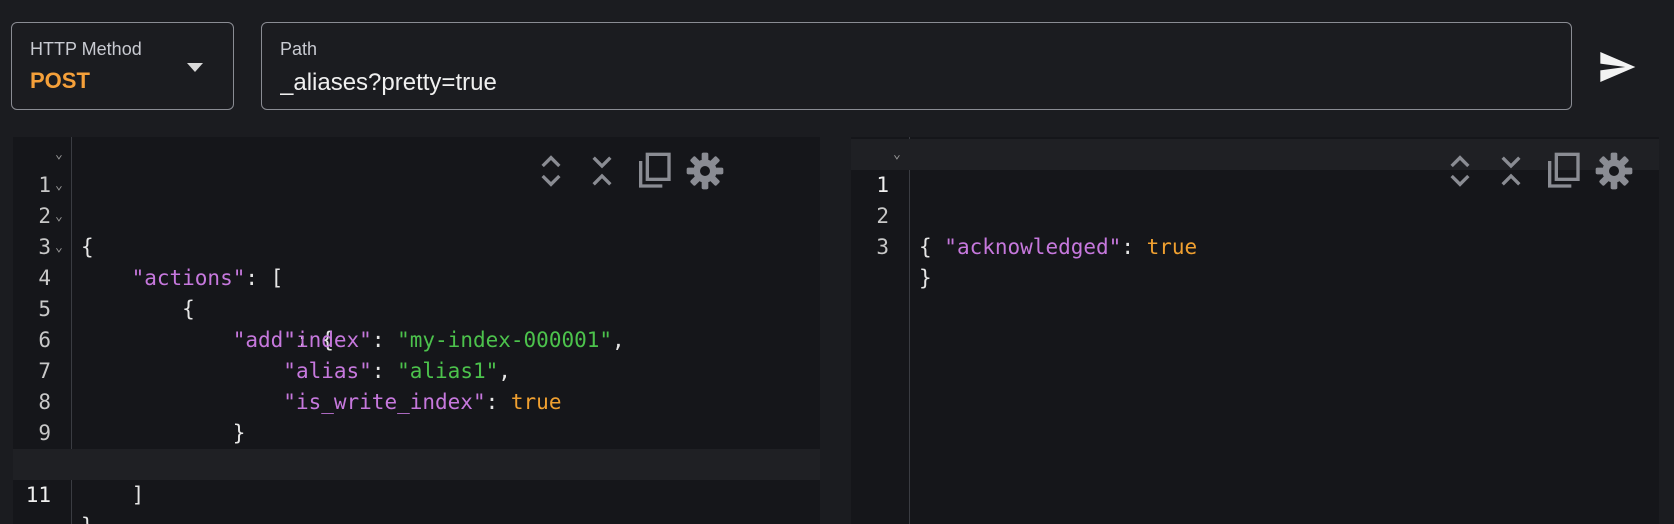  I want to click on http-method-label: HTTP Method, so click(86, 49).